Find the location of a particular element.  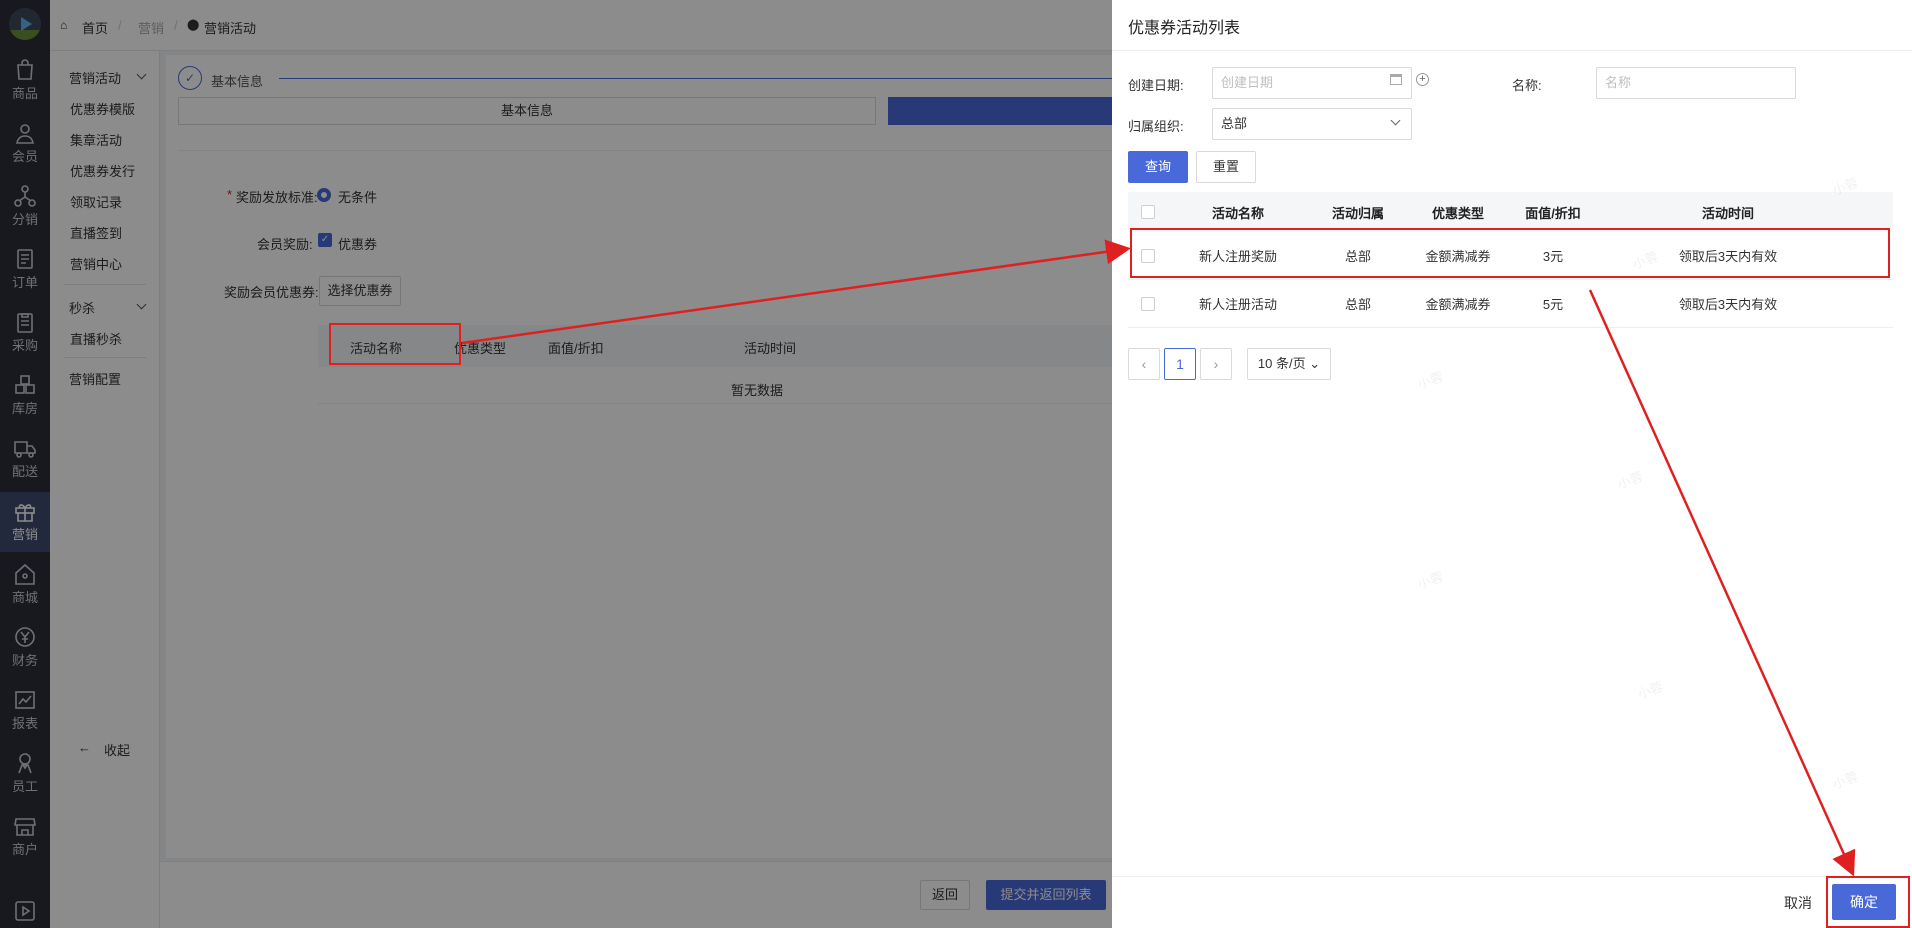

create-date-label: 创建日期: is located at coordinates (1156, 85).